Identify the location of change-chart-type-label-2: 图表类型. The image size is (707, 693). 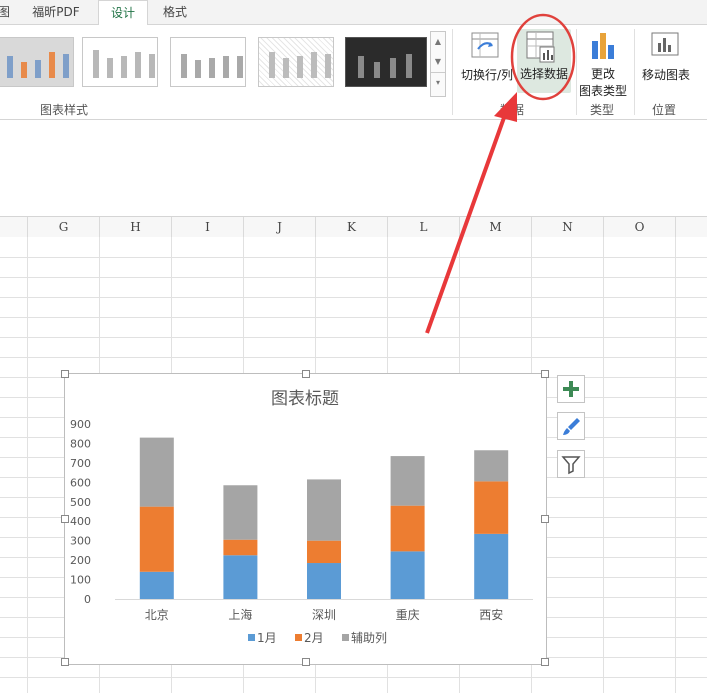
(602, 91).